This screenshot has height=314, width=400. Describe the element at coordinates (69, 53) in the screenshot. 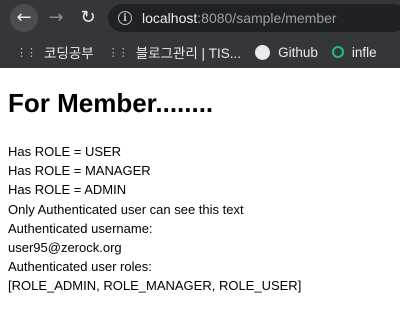

I see `bookmark-label: 코딩공부` at that location.